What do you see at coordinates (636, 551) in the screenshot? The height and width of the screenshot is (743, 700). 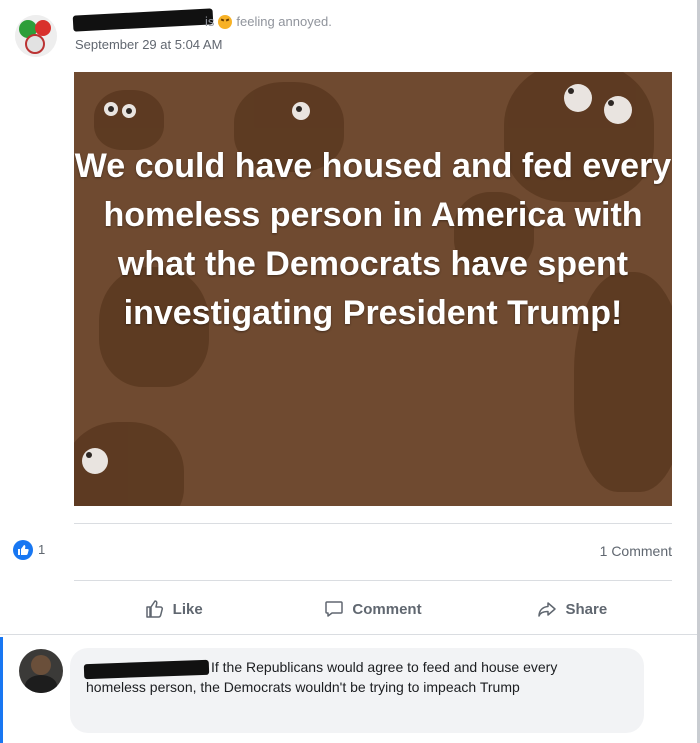 I see `comment-count-link: 1 Comment` at bounding box center [636, 551].